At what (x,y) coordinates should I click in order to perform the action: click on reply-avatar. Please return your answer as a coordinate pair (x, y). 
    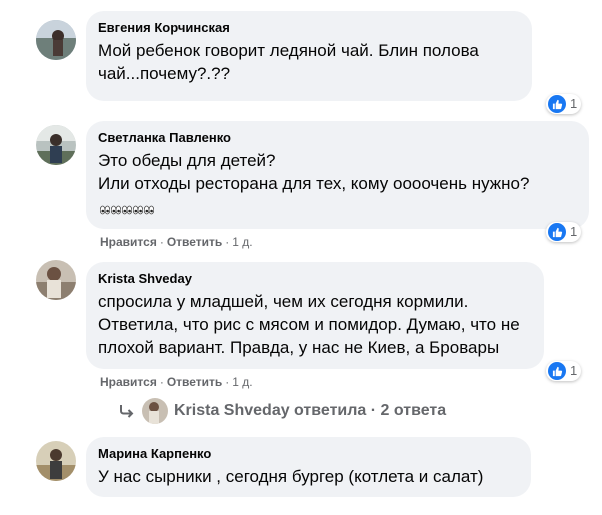
    Looking at the image, I should click on (155, 411).